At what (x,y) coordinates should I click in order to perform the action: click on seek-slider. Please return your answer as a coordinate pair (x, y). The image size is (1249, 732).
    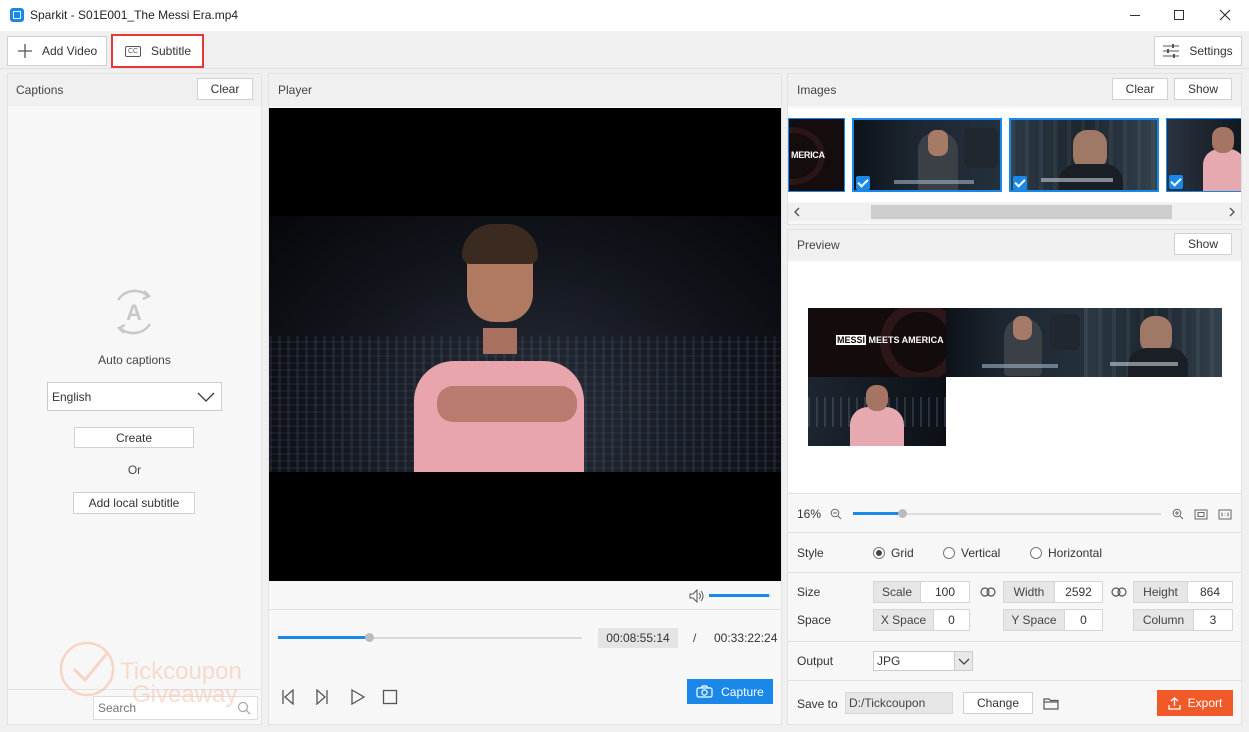
    Looking at the image, I should click on (430, 637).